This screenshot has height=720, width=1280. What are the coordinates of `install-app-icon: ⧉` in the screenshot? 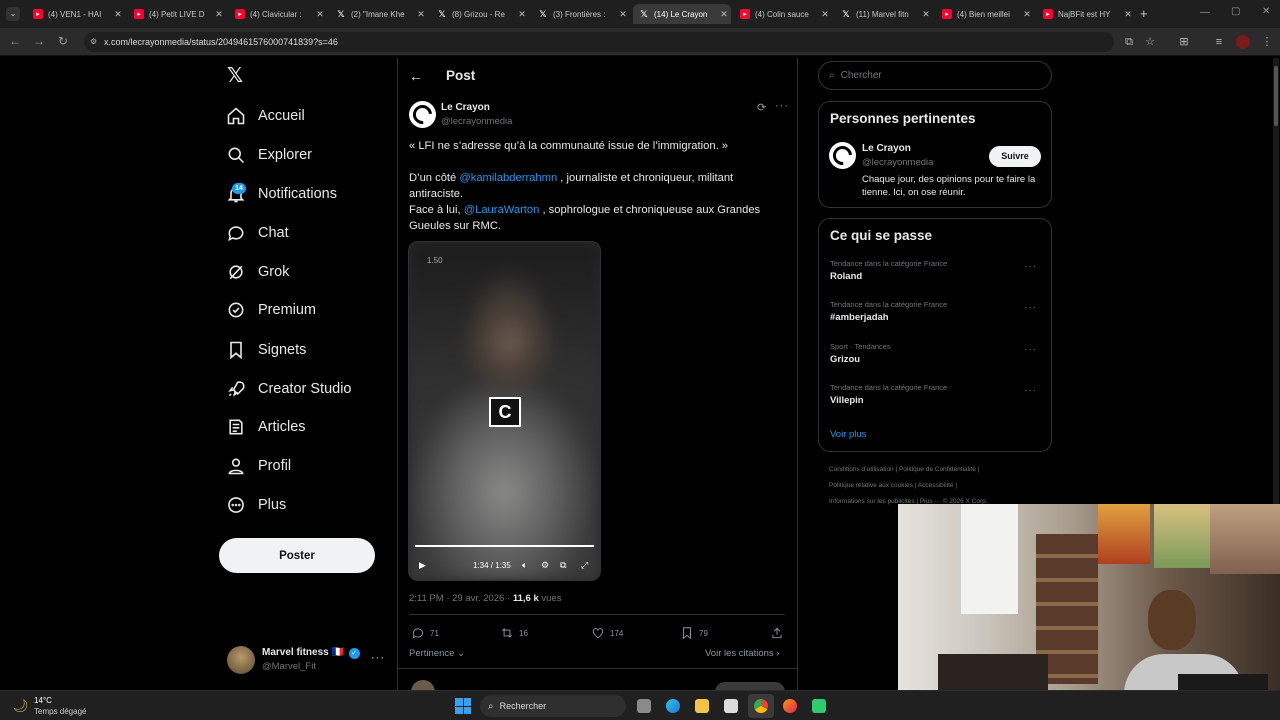 It's located at (1129, 42).